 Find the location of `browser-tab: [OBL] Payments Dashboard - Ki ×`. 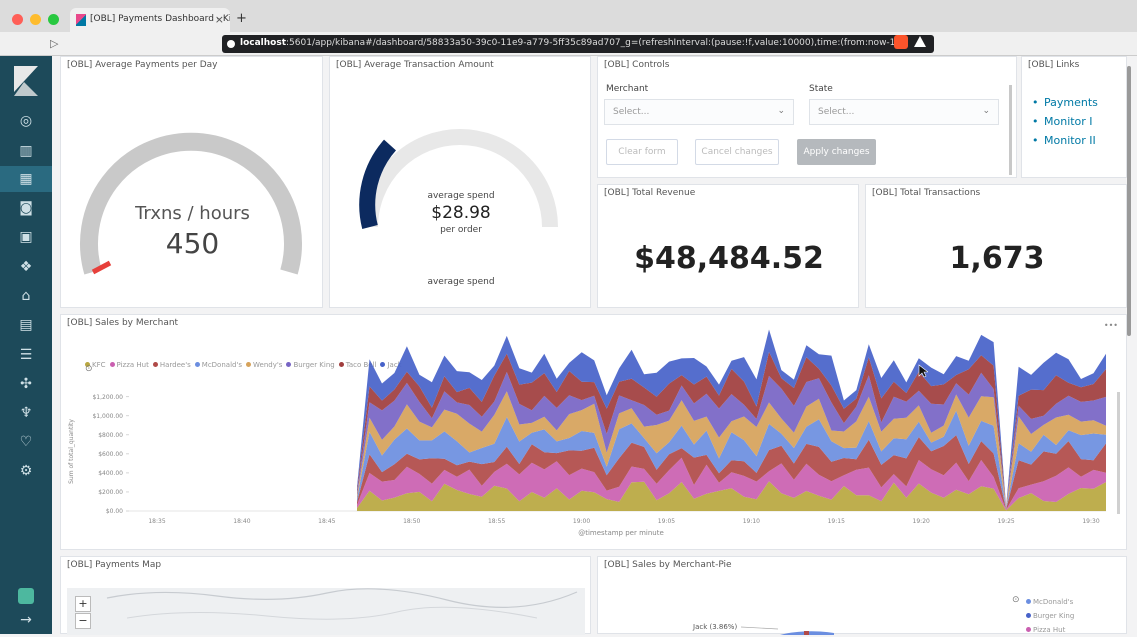

browser-tab: [OBL] Payments Dashboard - Ki × is located at coordinates (150, 20).